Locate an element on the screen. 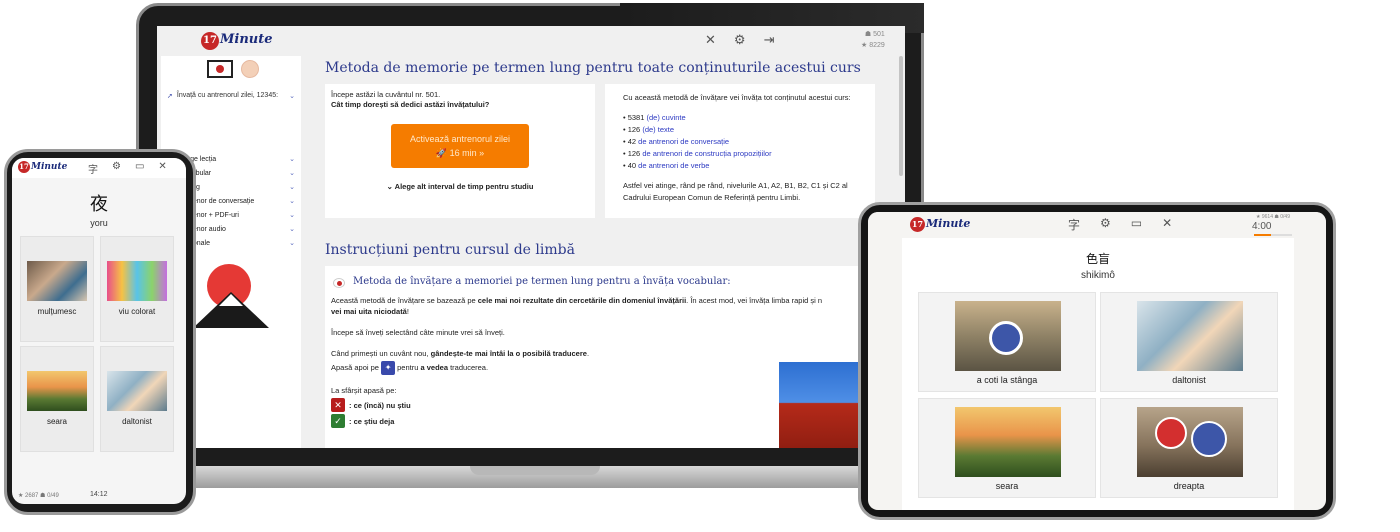  top-bar: 17 Minute ✕ ⚙ ⇥ ☗ 501 ★ 8229 is located at coordinates (531, 41).